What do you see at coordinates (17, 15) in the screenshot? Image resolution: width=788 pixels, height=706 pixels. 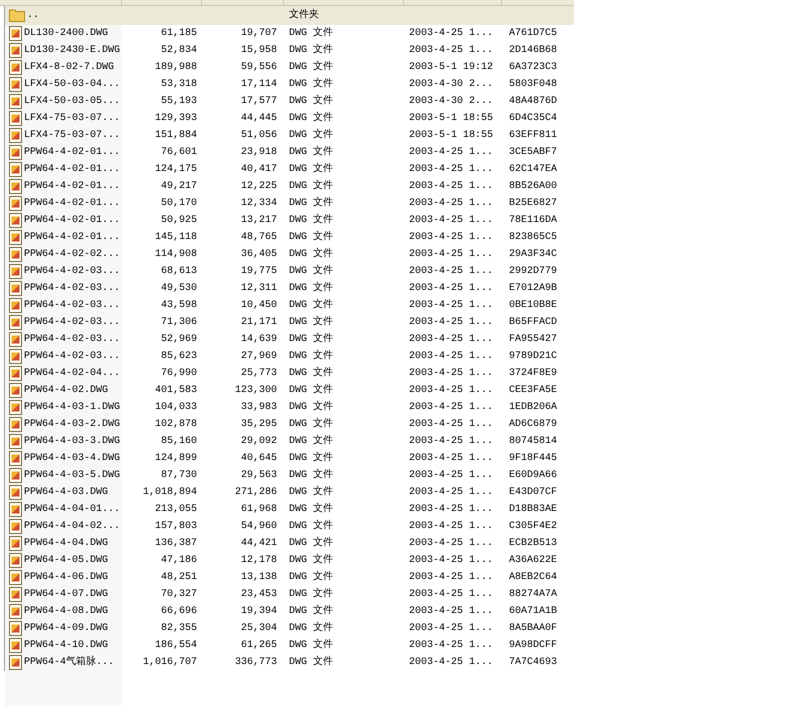 I see `folder-icon` at bounding box center [17, 15].